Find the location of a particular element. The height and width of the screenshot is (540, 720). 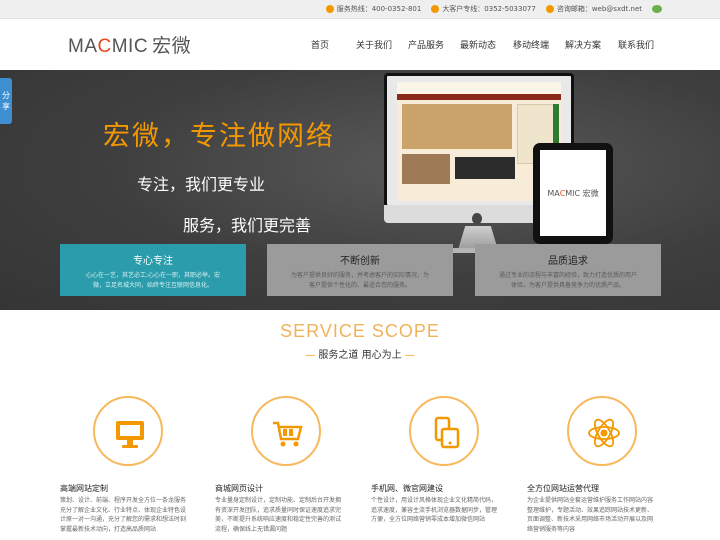

vip-line-info: 大客户专线：0352-5033077 is located at coordinates (483, 9).